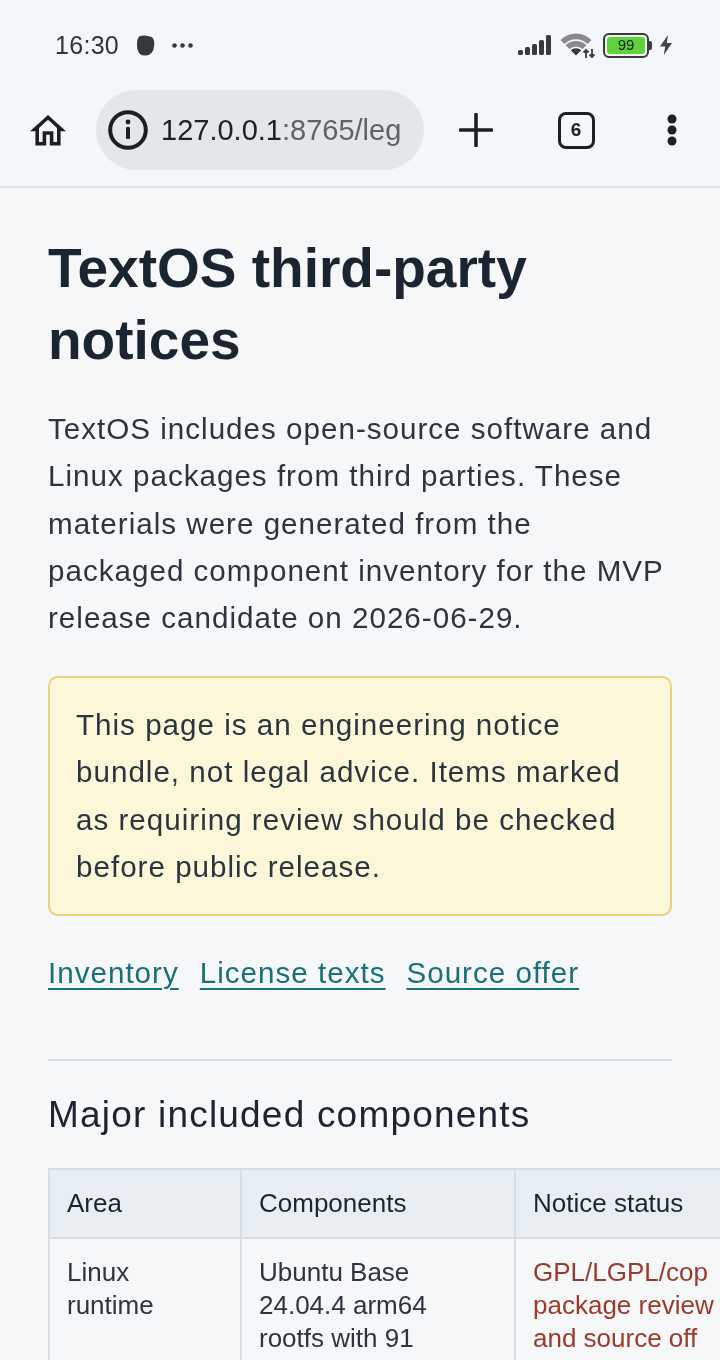 This screenshot has height=1360, width=720. Describe the element at coordinates (128, 130) in the screenshot. I see `info-icon` at that location.